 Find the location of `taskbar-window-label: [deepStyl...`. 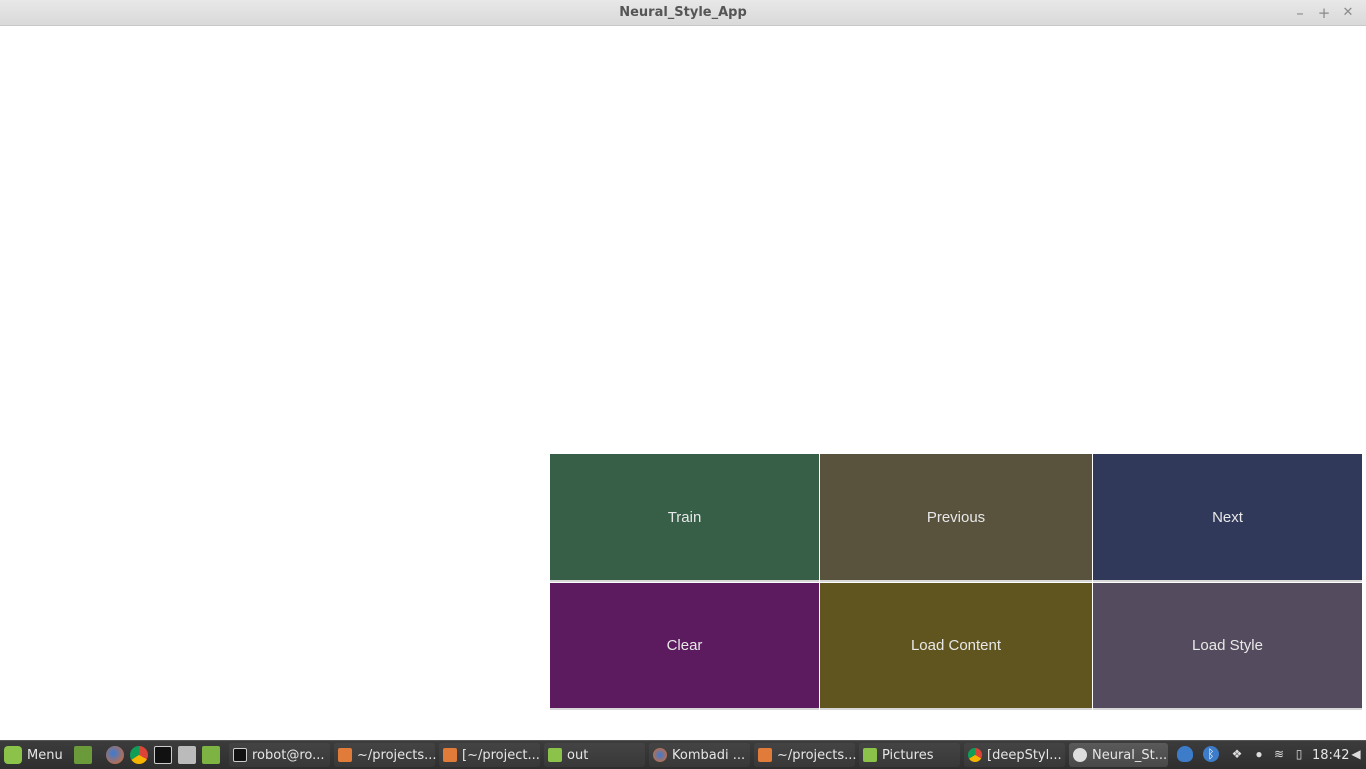

taskbar-window-label: [deepStyl... is located at coordinates (1024, 755).